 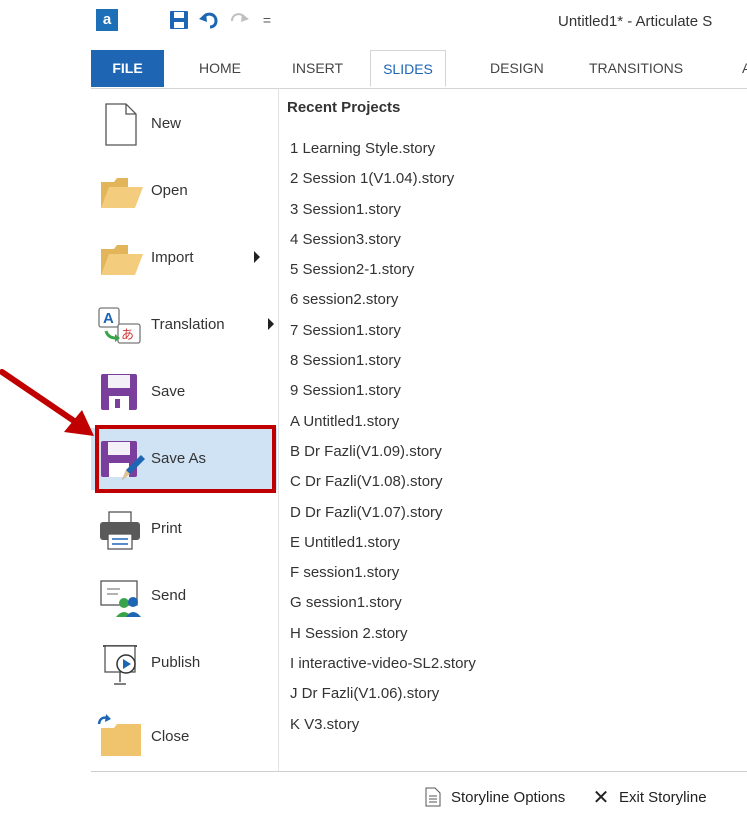 What do you see at coordinates (47, 402) in the screenshot?
I see `annotation-arrow-icon` at bounding box center [47, 402].